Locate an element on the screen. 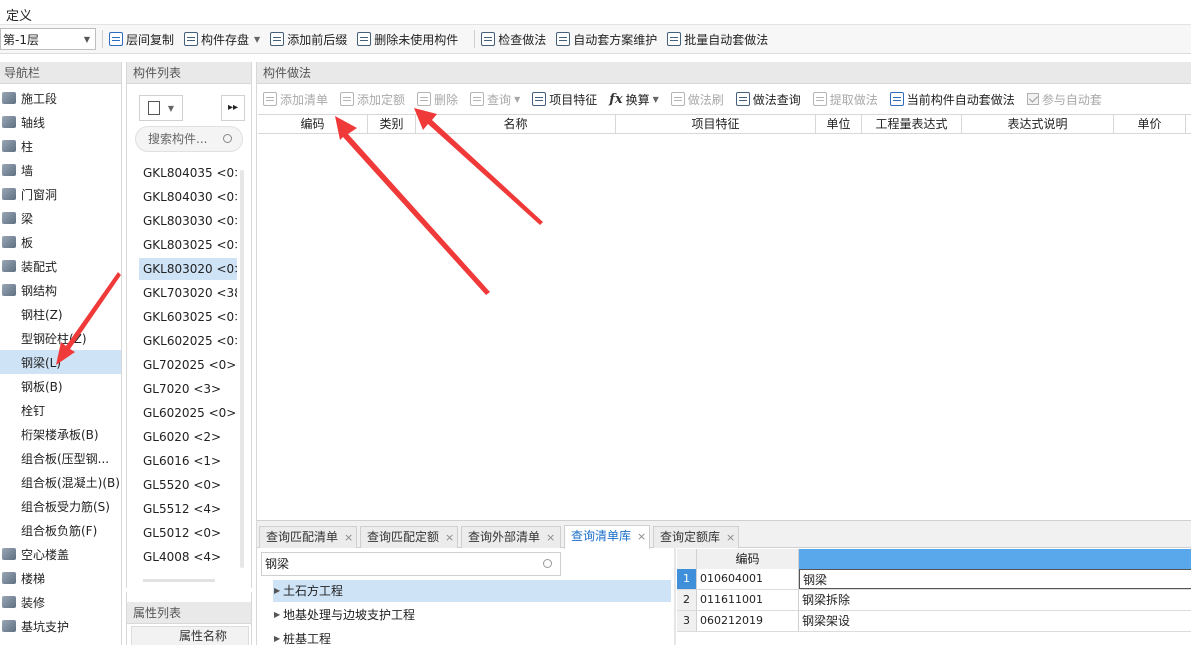 The image size is (1191, 645). method-brush-button: 做法刷 is located at coordinates (697, 99).